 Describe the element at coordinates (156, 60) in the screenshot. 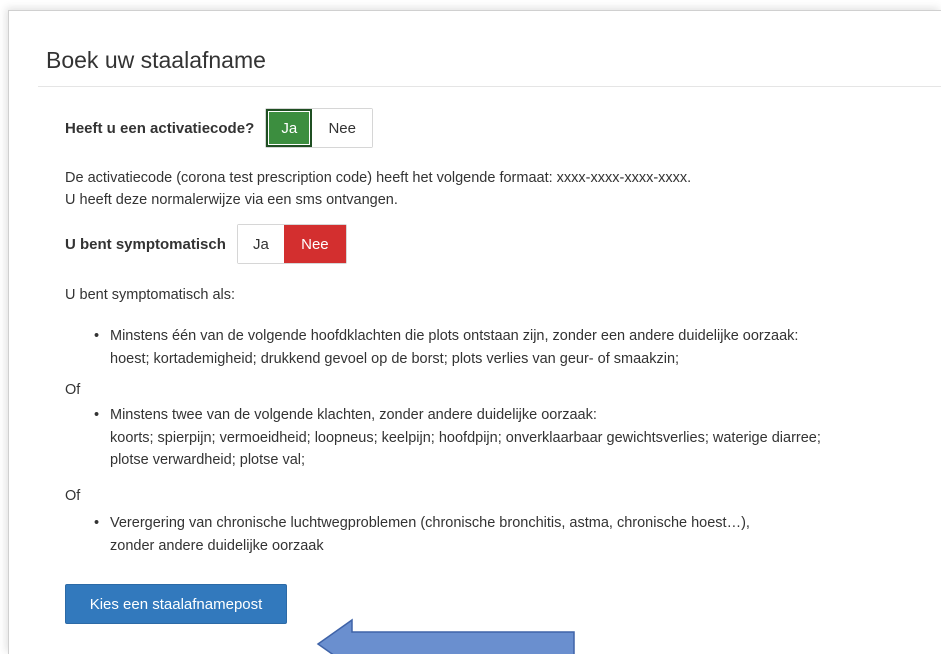

I see `page-title: Boek uw staalafname` at that location.